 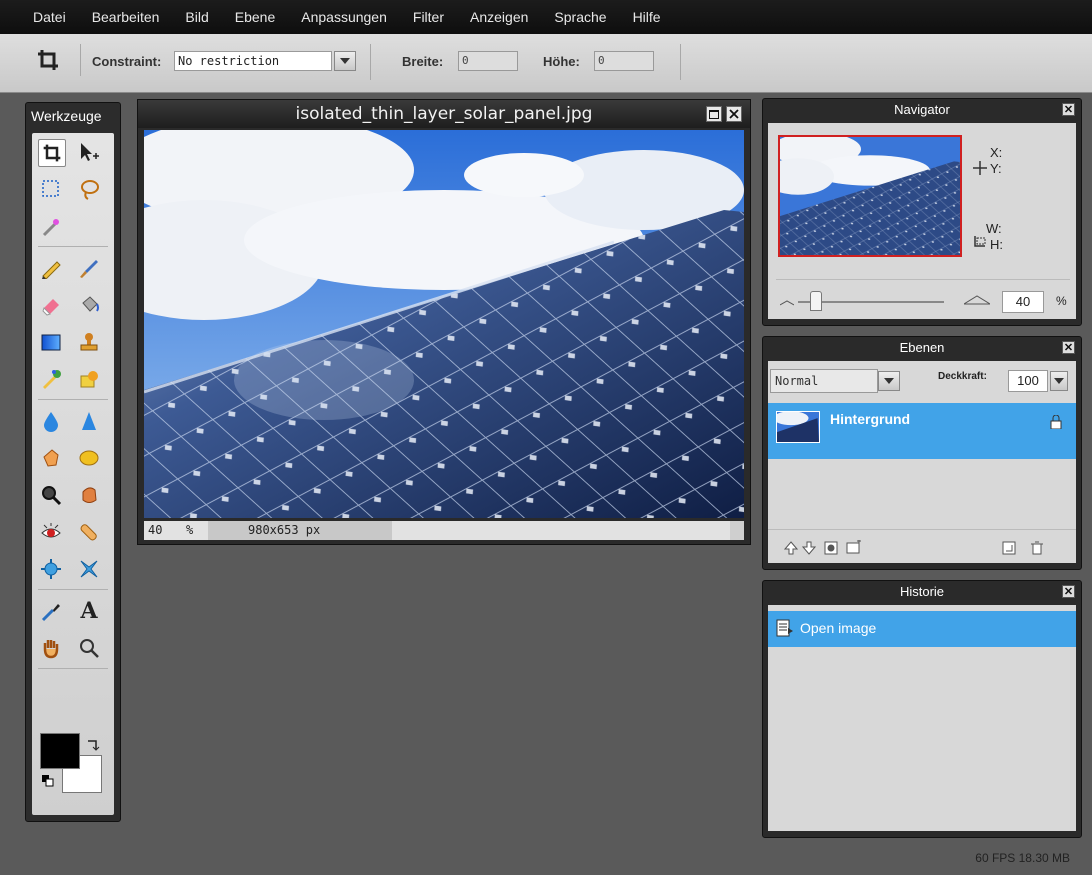 I want to click on menu-filter: Filter, so click(x=428, y=17).